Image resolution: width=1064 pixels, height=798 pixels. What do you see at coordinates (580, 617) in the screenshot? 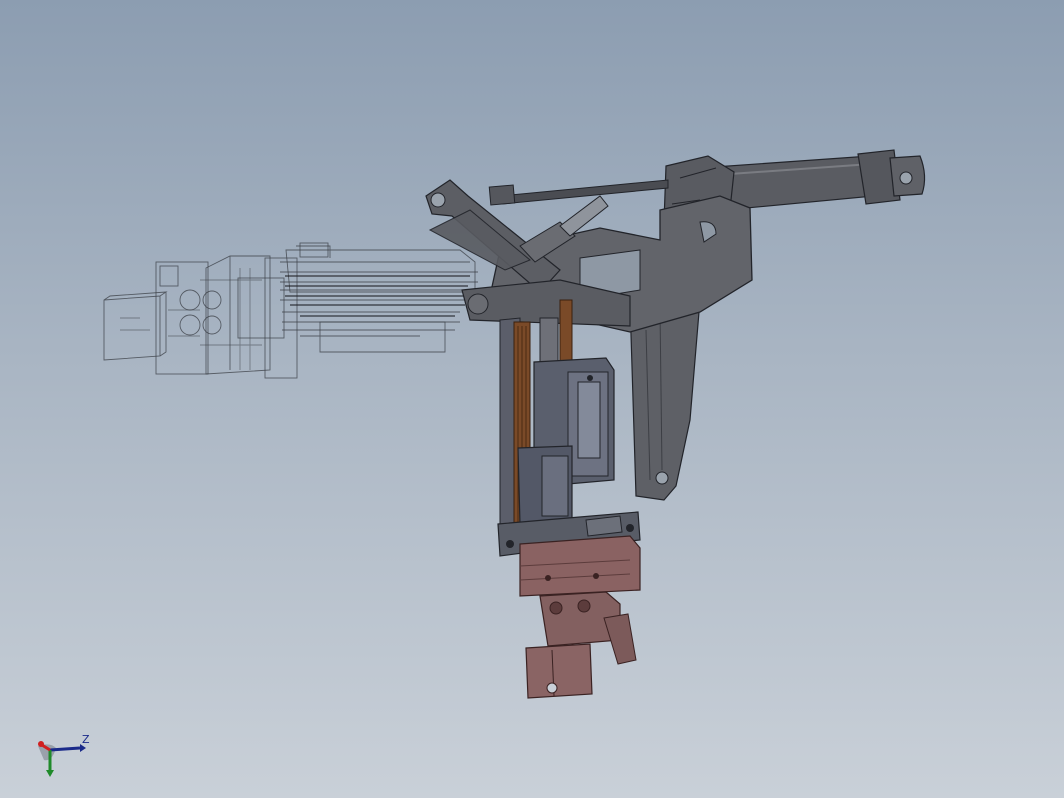
I see `gripper-unit` at bounding box center [580, 617].